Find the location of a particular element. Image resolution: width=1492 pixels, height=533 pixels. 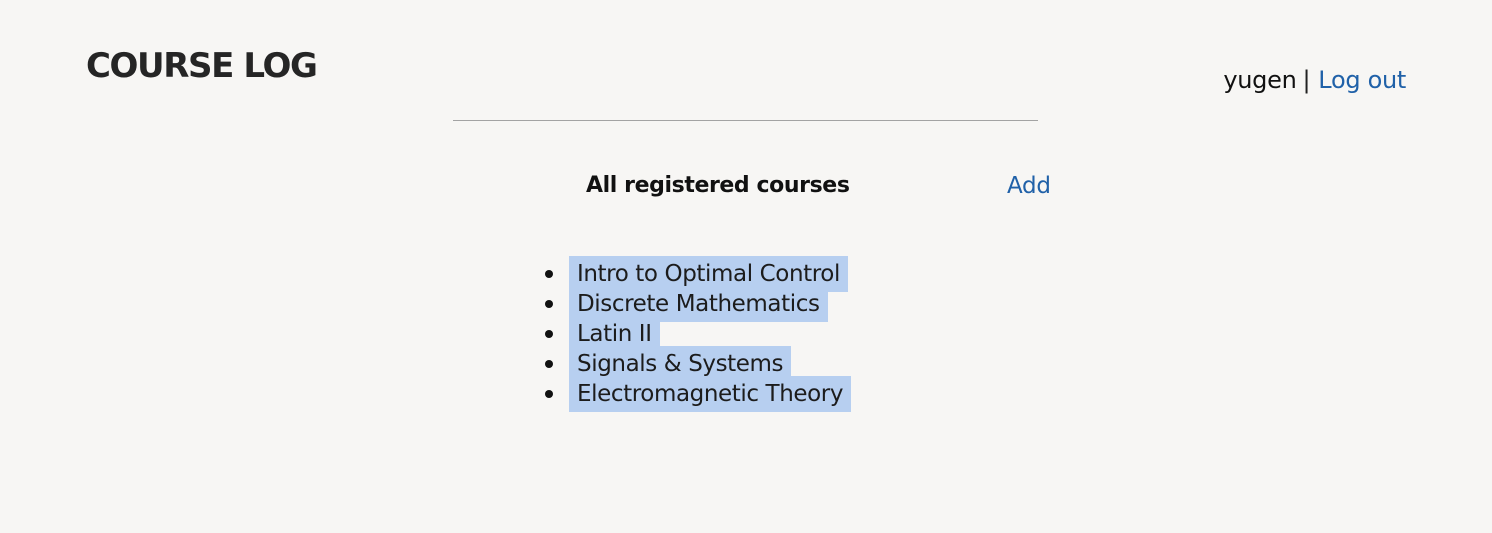

list-item: Signals & Systems is located at coordinates (698, 364).